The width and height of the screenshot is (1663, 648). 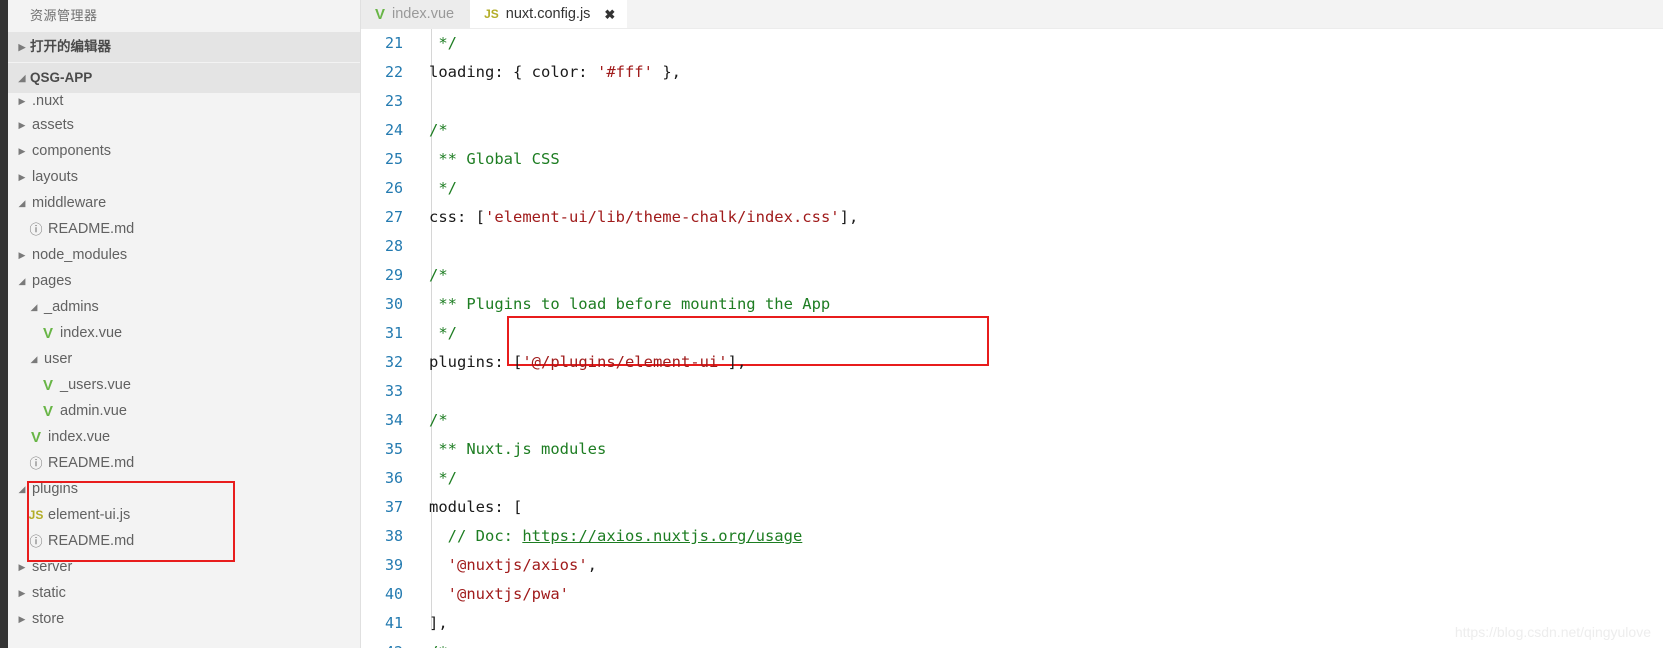 What do you see at coordinates (1046, 72) in the screenshot?
I see `code-line: loading: { color: '#fff' },` at bounding box center [1046, 72].